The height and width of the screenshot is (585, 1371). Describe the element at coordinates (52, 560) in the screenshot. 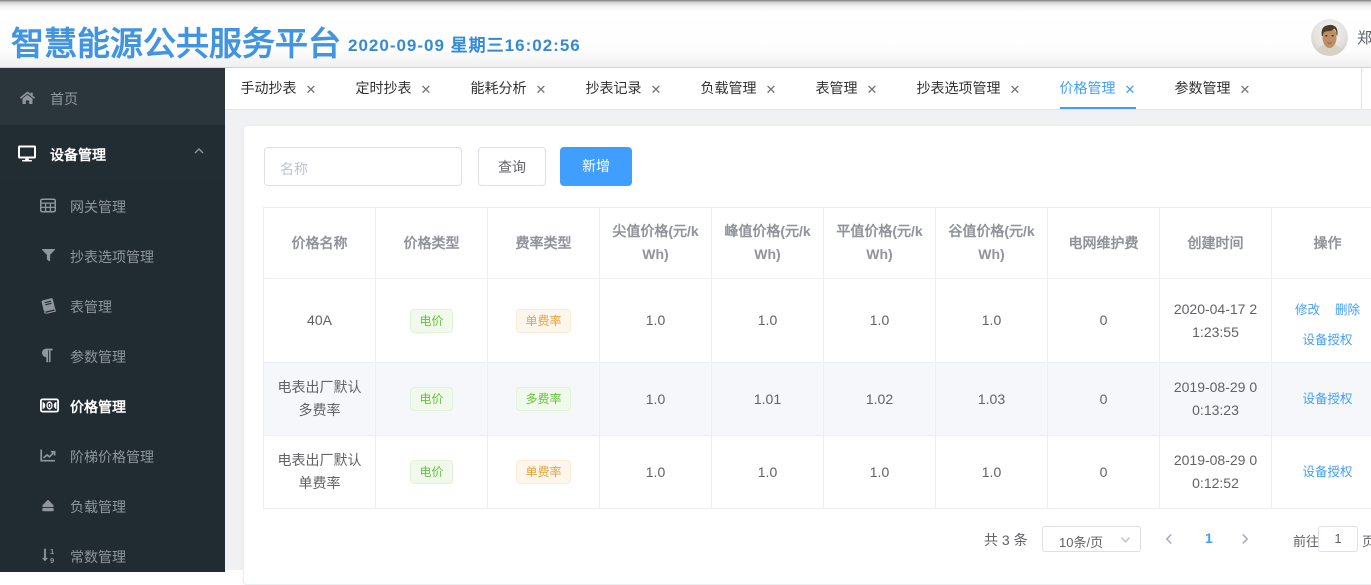

I see `svg-text: 9` at that location.